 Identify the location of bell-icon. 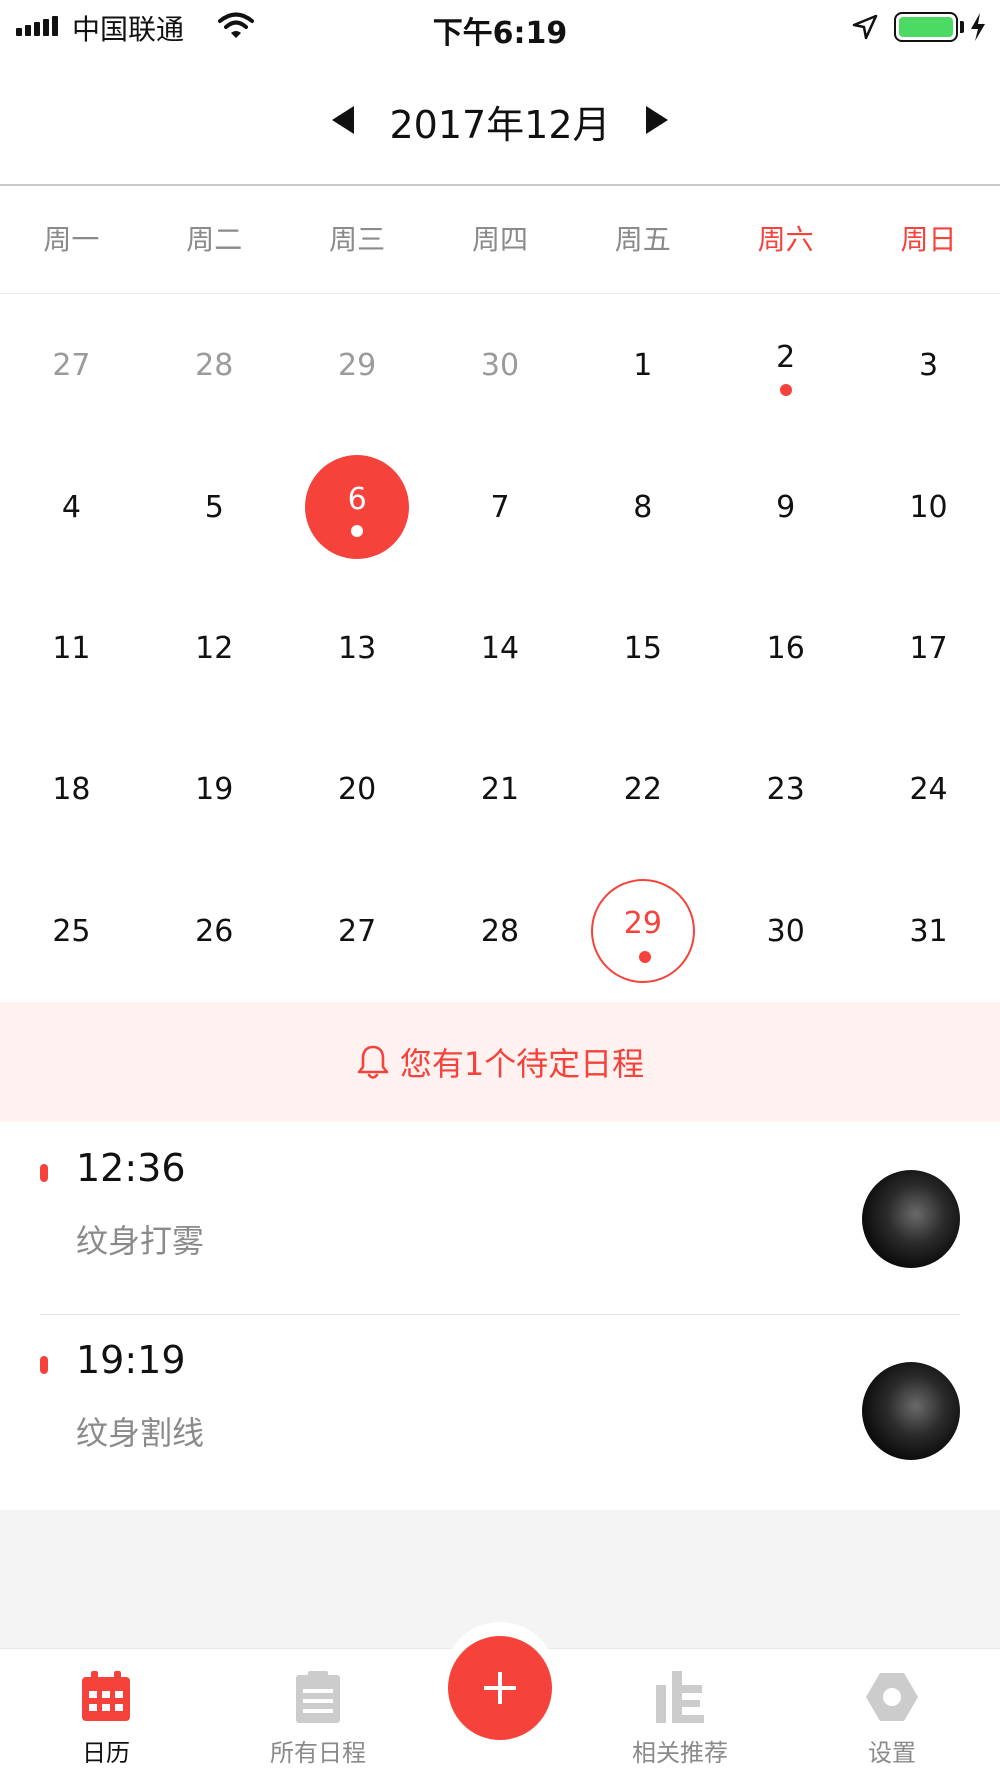
(373, 1062).